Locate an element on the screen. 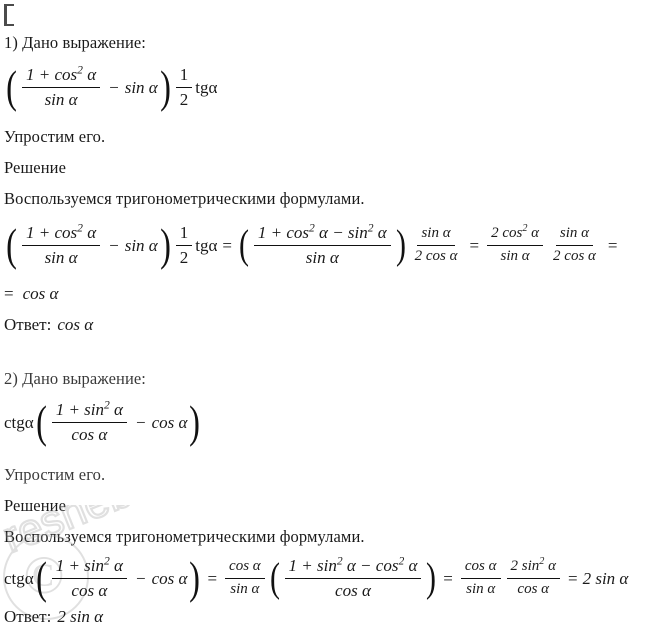  fraction-2sin2-over-cos: 2 sin2 α cos α is located at coordinates (533, 577).